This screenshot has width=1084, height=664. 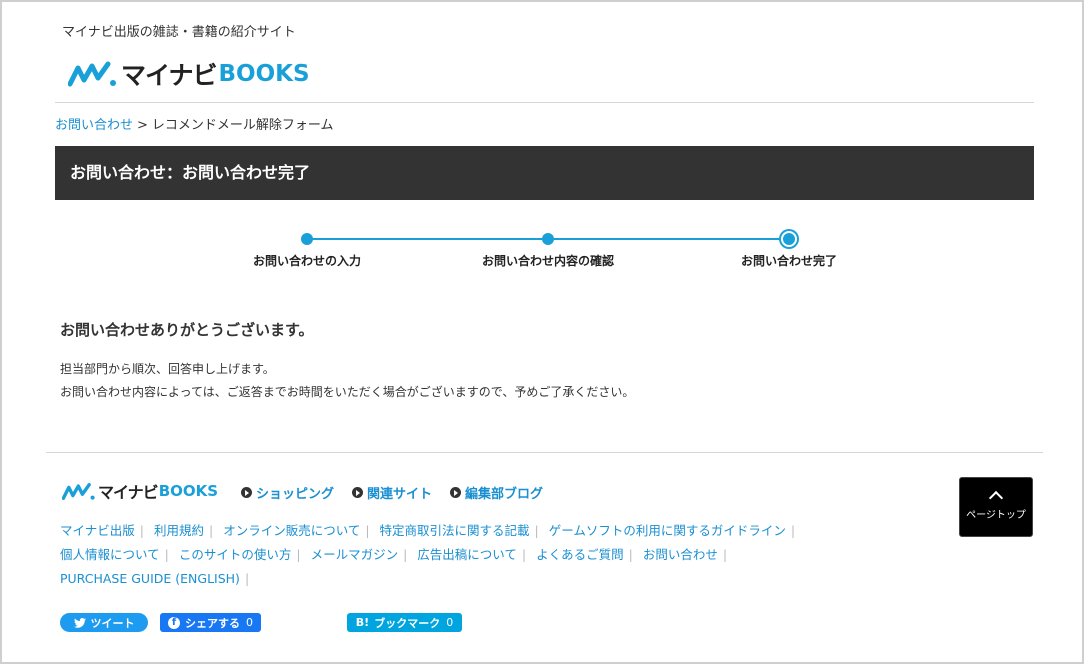 What do you see at coordinates (667, 530) in the screenshot?
I see `footer-link: ゲームソフトの利用に関するガイドライン` at bounding box center [667, 530].